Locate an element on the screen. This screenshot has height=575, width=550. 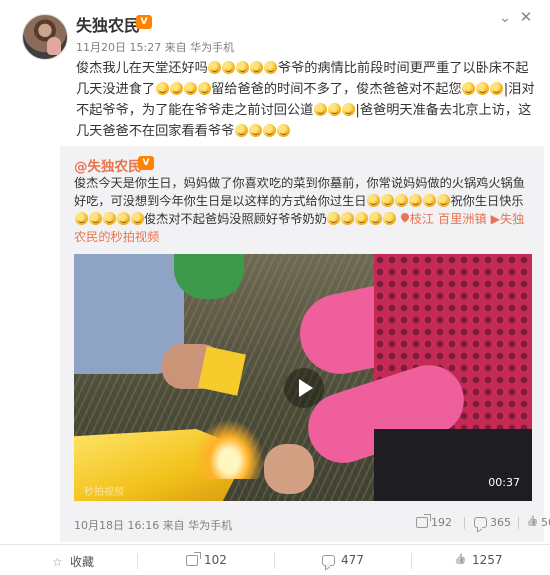
repost-author-link: @失独农民 is located at coordinates (108, 165).